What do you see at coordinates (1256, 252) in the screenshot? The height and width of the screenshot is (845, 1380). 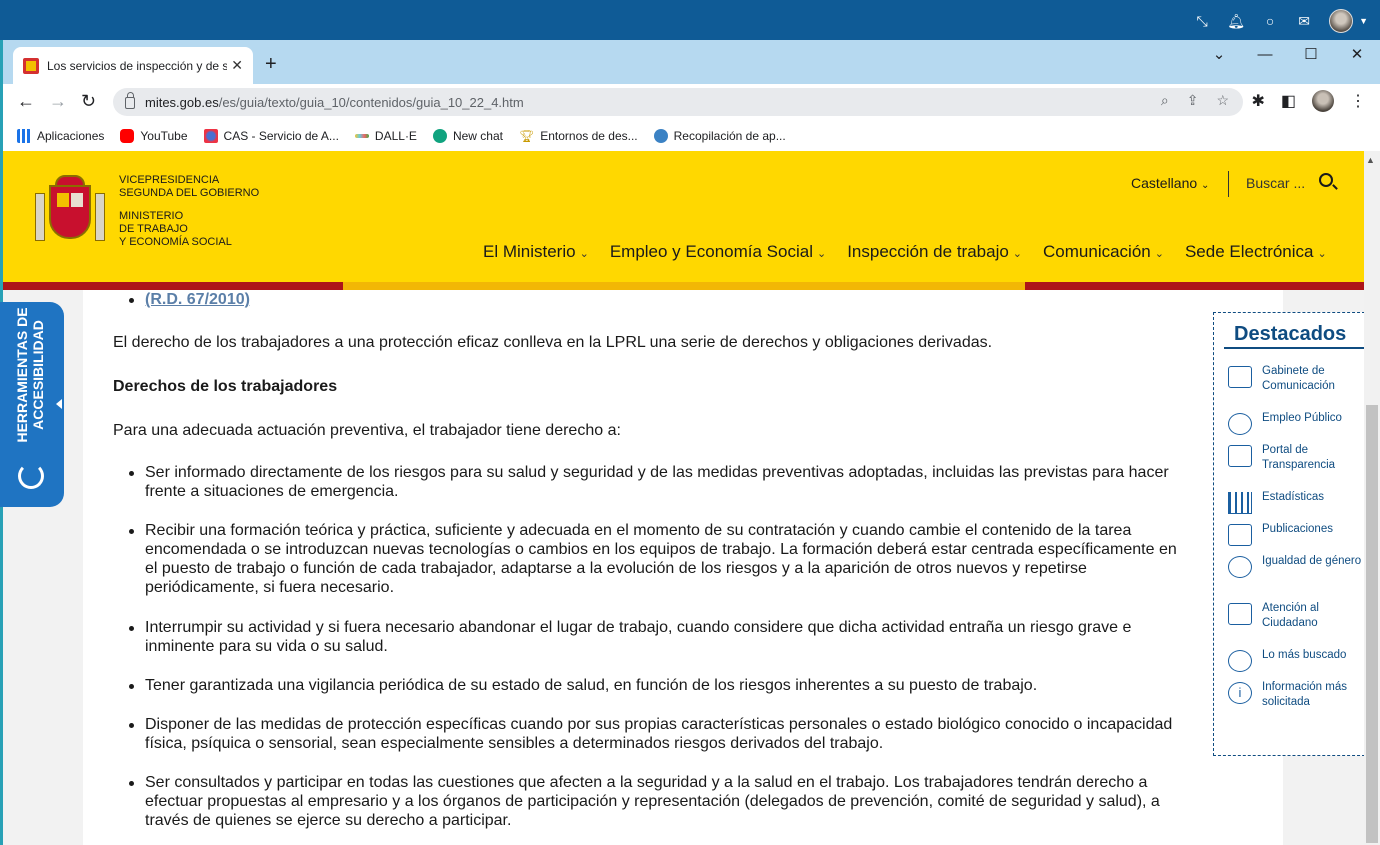 I see `nav-sede-electronica: Sede Electrónica ⌄` at bounding box center [1256, 252].